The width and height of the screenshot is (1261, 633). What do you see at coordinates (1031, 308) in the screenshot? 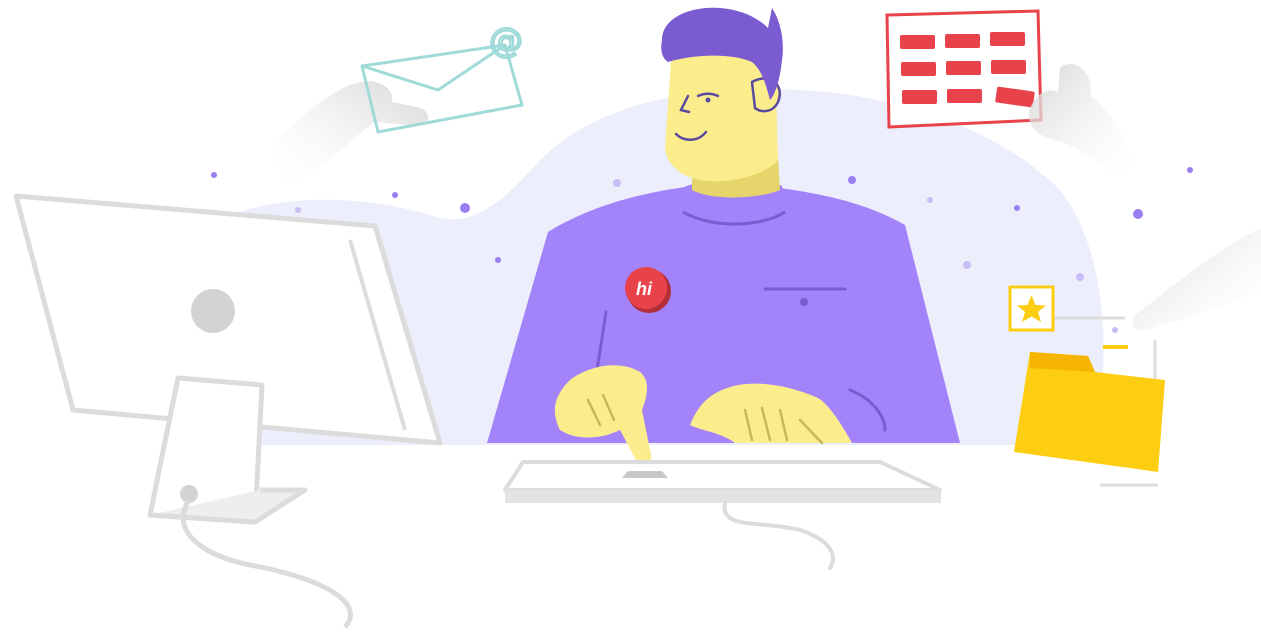
I see `star-icon` at bounding box center [1031, 308].